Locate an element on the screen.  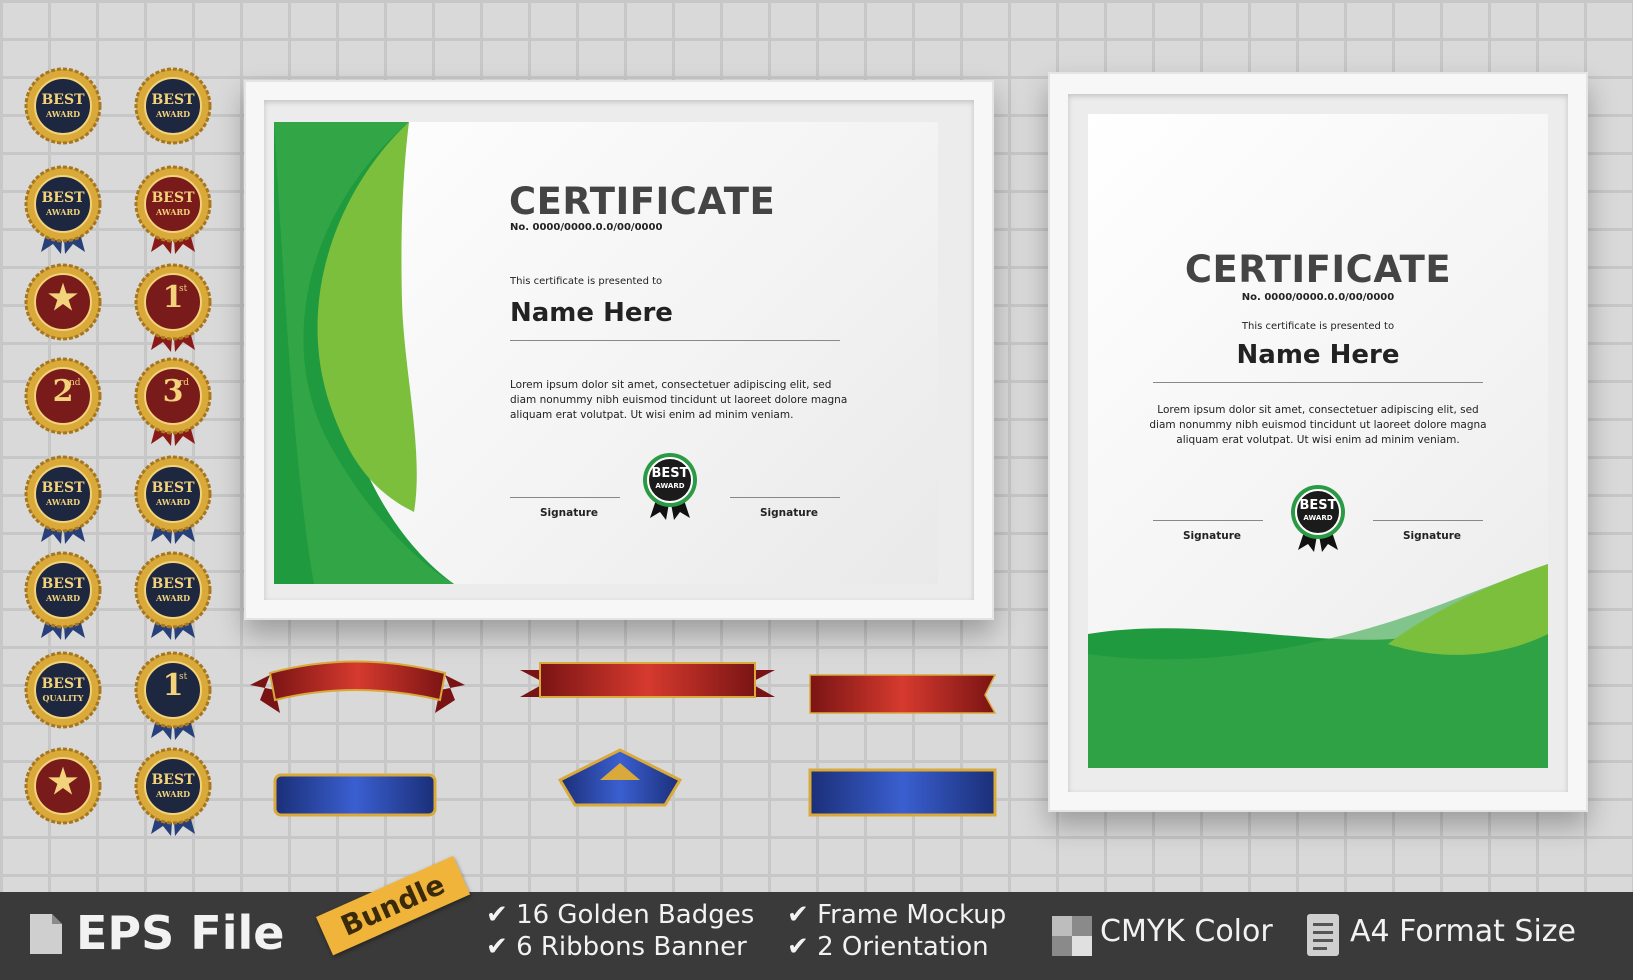
portrait-signature-left: Signature is located at coordinates (1212, 536).